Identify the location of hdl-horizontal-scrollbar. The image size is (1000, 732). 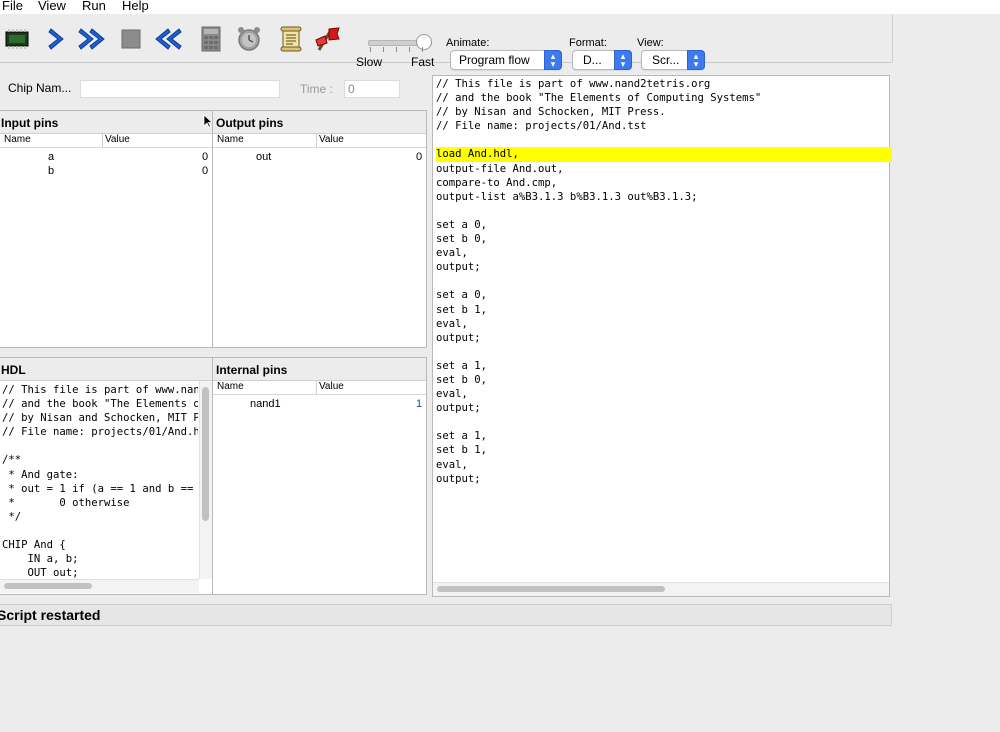
(99, 586).